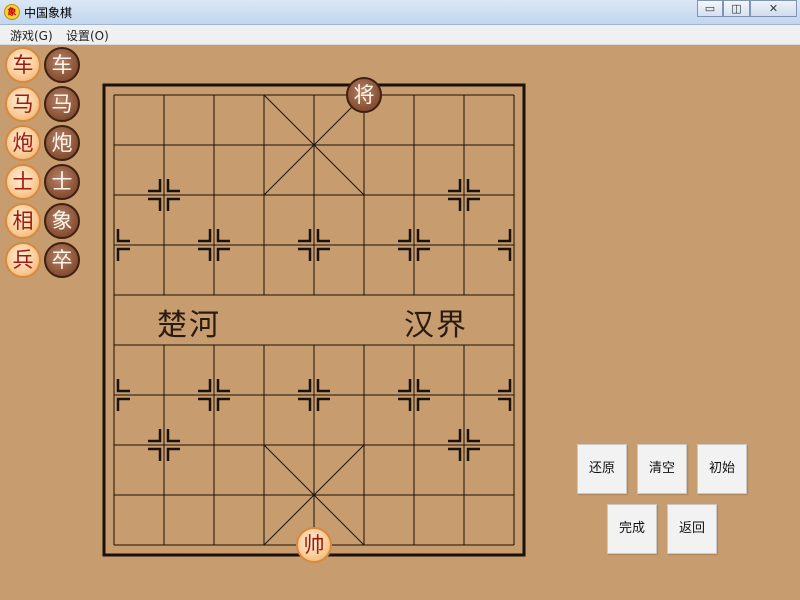  Describe the element at coordinates (62, 104) in the screenshot. I see `palette-black-horse: 马` at that location.